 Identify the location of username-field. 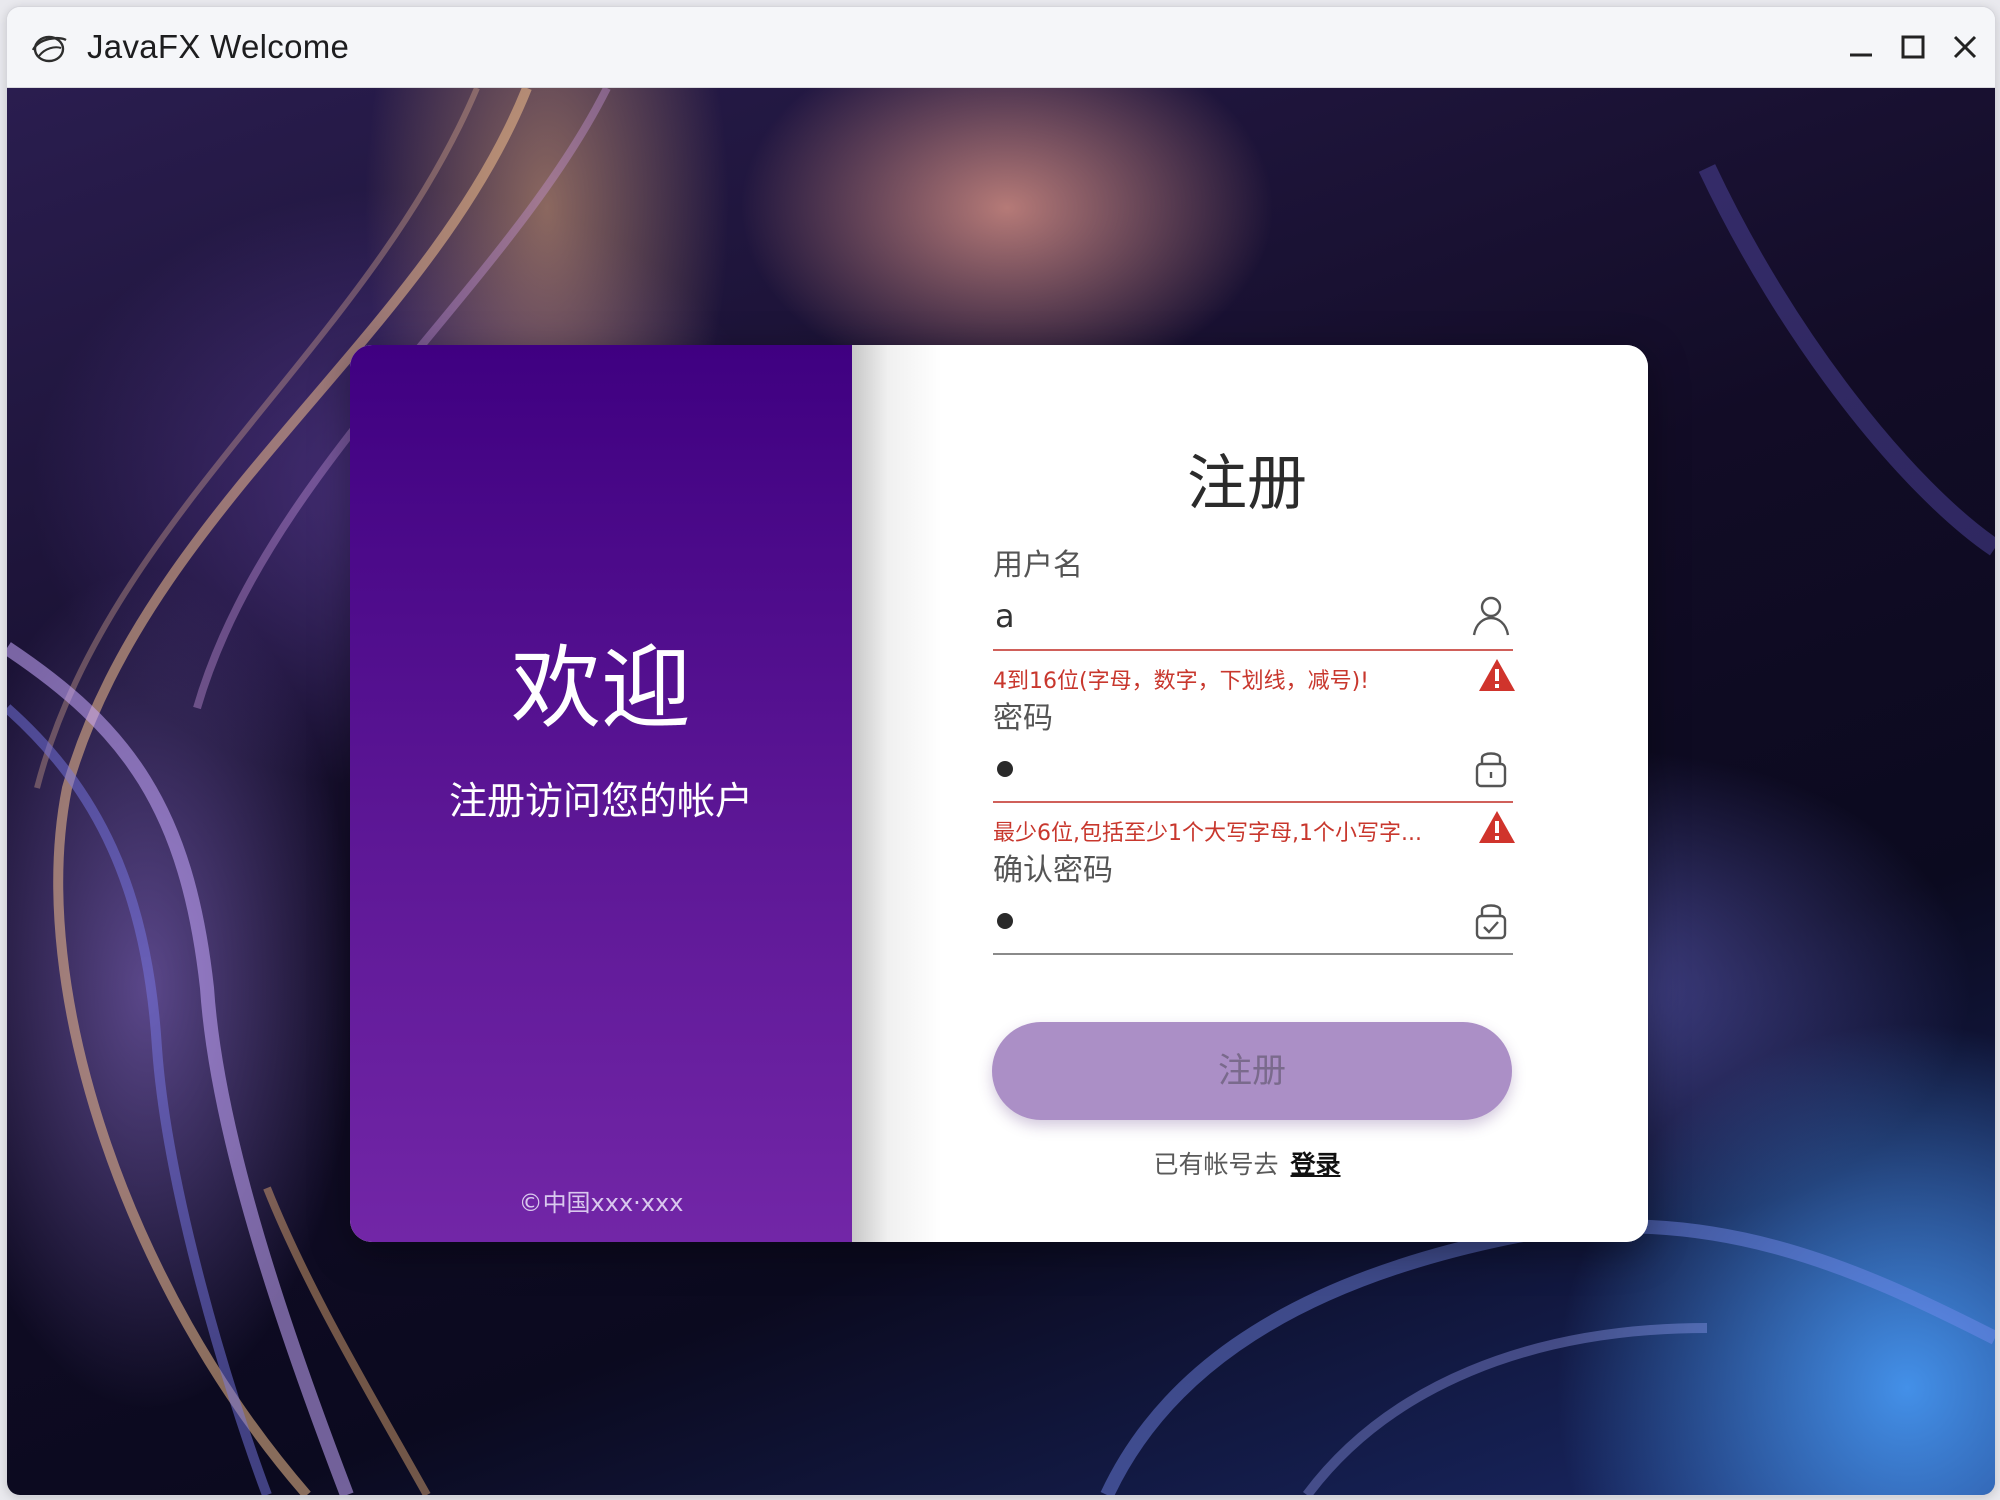
(1253, 619).